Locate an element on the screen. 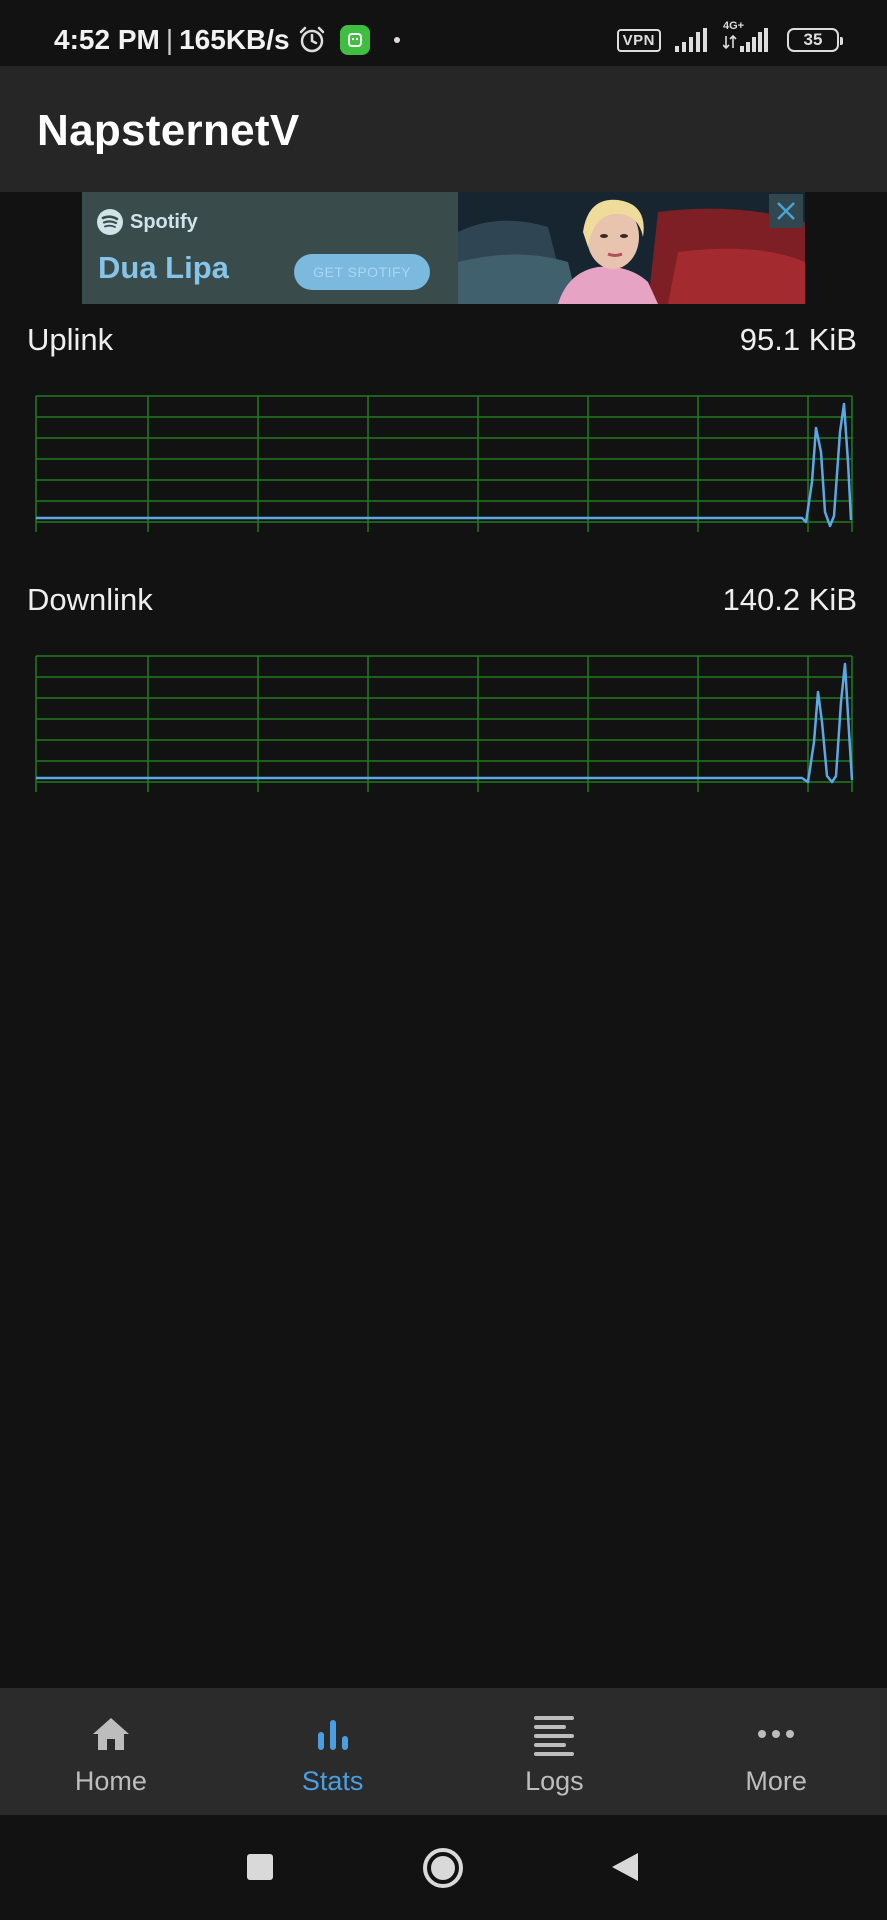 This screenshot has height=1920, width=887. spotify-logo-icon is located at coordinates (110, 222).